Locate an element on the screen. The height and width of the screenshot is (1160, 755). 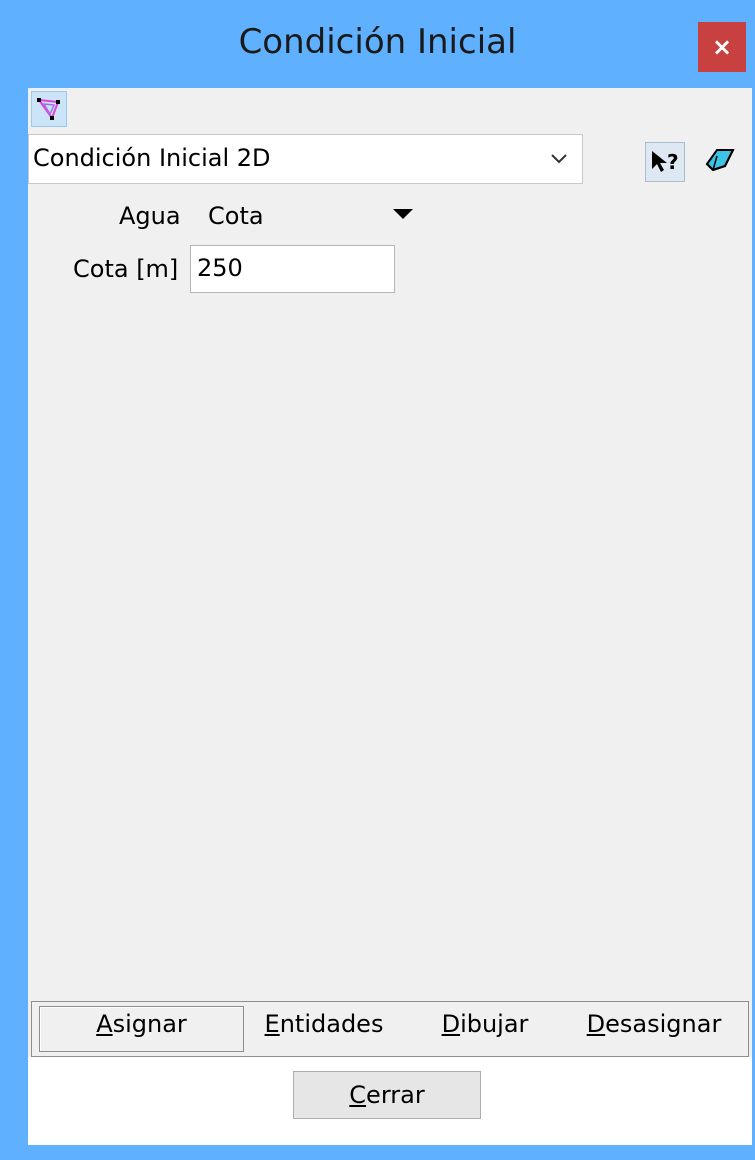
title-bar: Condición Inicial × is located at coordinates (377, 44).